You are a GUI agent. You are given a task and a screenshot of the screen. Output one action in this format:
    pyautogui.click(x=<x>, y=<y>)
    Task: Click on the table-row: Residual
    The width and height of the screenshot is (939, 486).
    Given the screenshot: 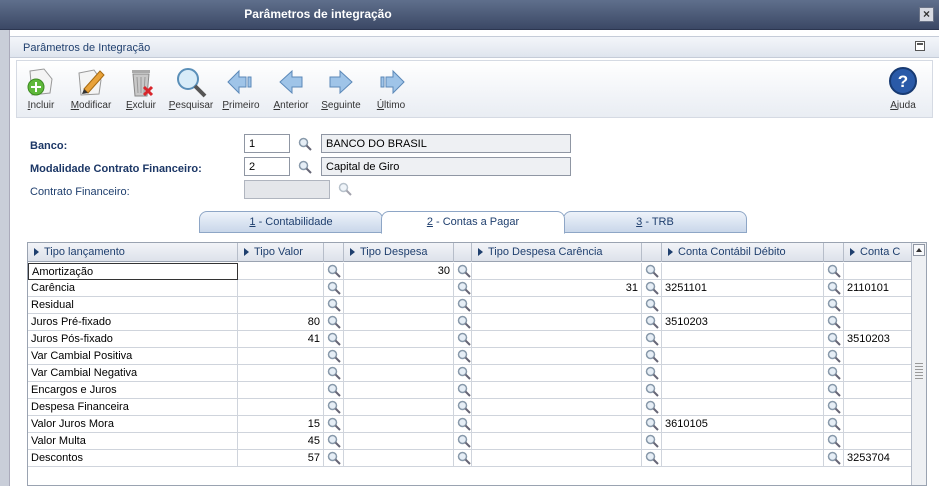 What is the action you would take?
    pyautogui.click(x=470, y=305)
    